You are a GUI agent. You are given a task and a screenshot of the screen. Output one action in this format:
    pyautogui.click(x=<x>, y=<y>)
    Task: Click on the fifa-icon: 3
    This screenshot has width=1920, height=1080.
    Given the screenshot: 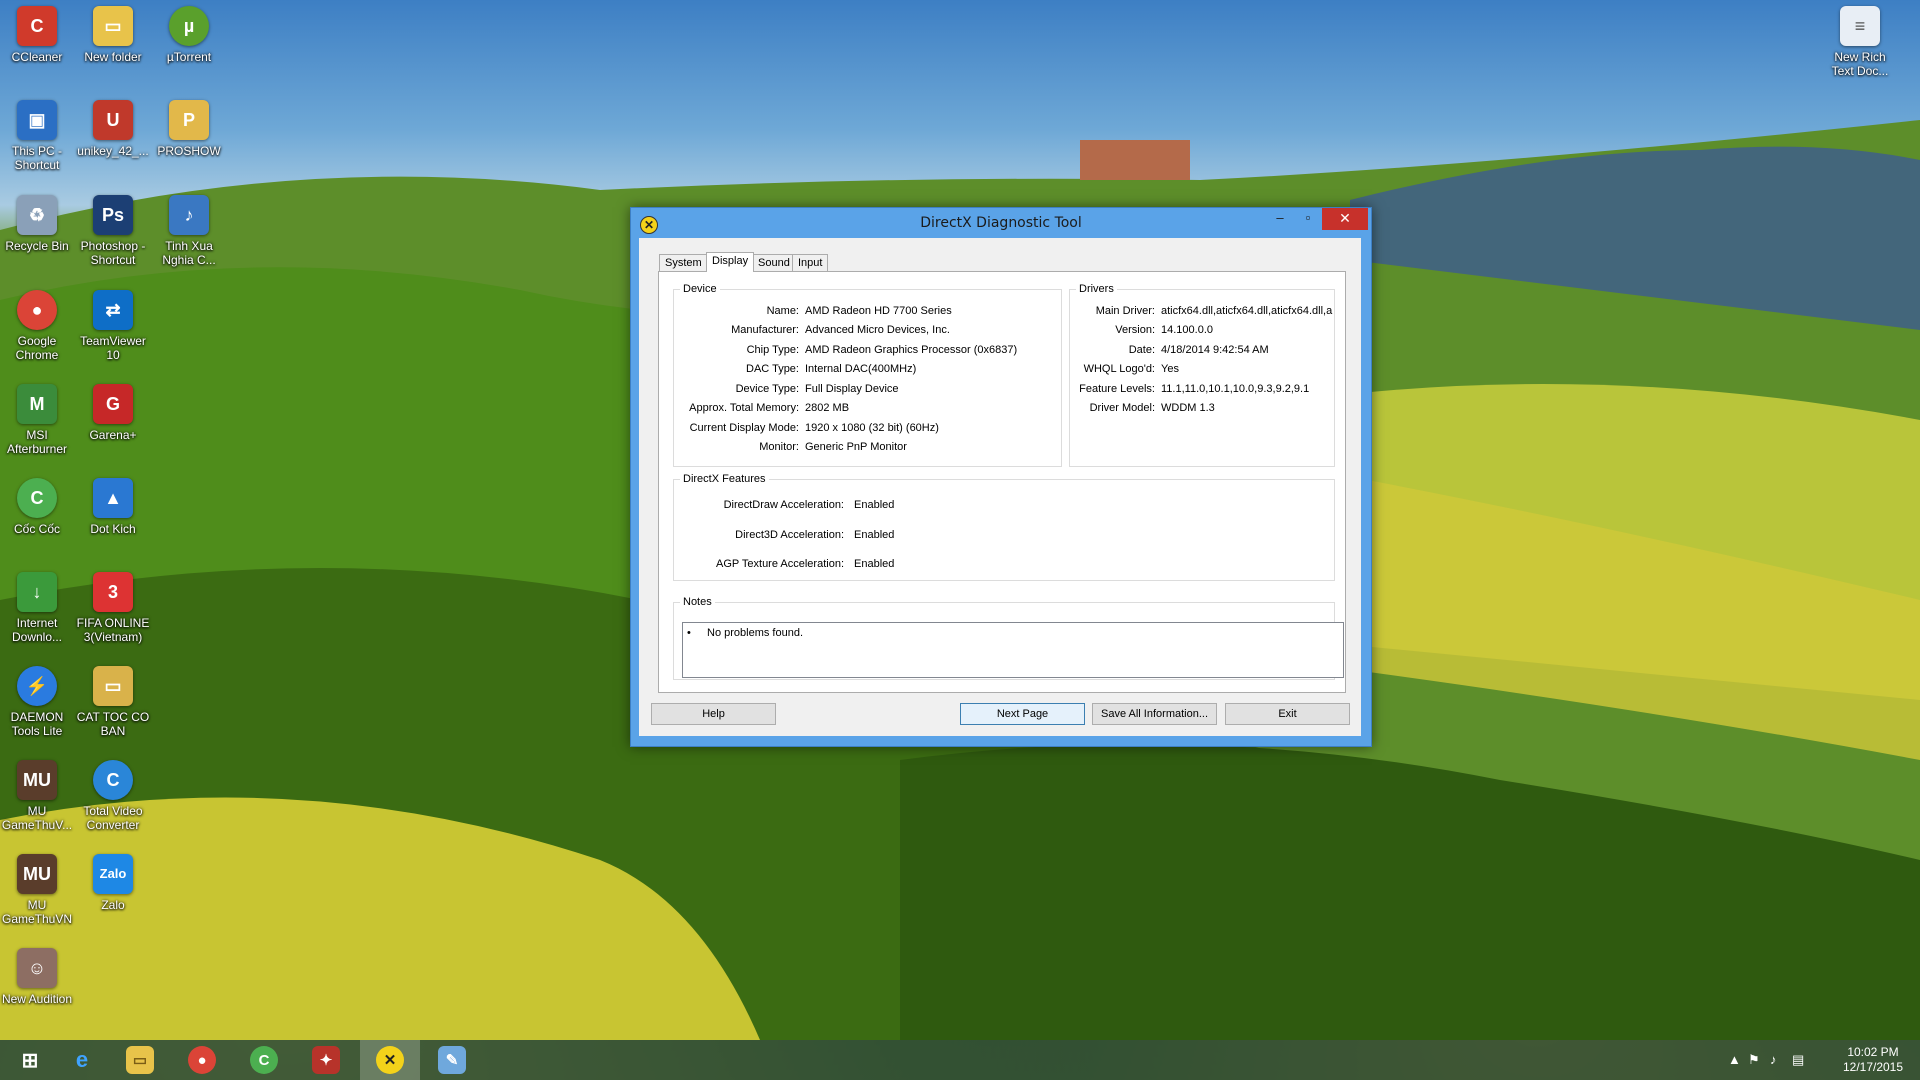 What is the action you would take?
    pyautogui.click(x=113, y=592)
    